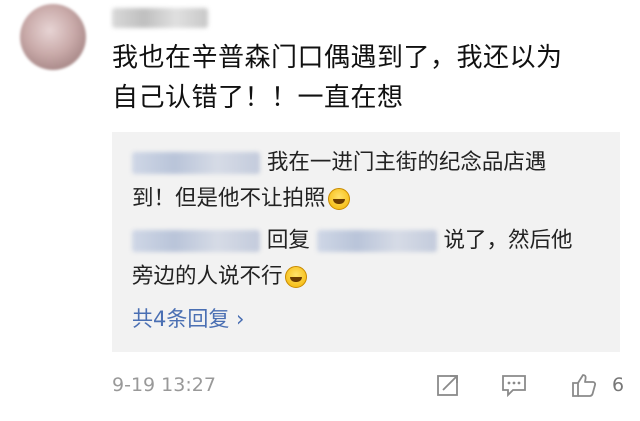  Describe the element at coordinates (584, 385) in the screenshot. I see `like-icon` at that location.